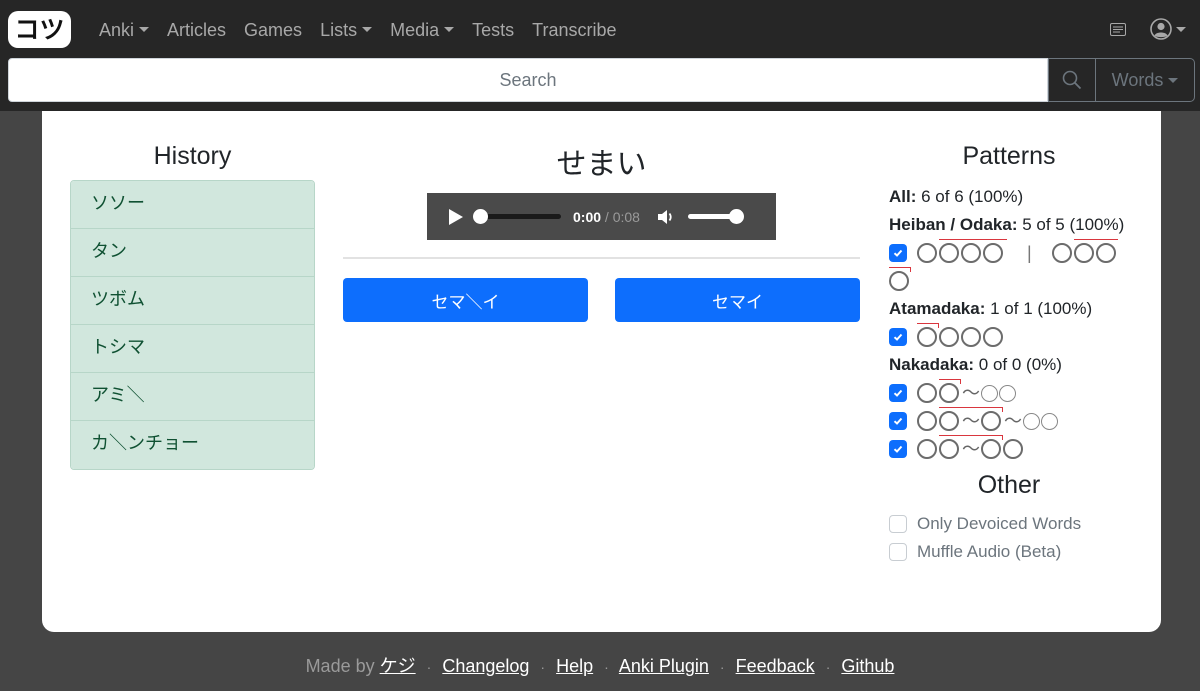 The width and height of the screenshot is (1200, 691). I want to click on author-link: ケジ, so click(398, 666).